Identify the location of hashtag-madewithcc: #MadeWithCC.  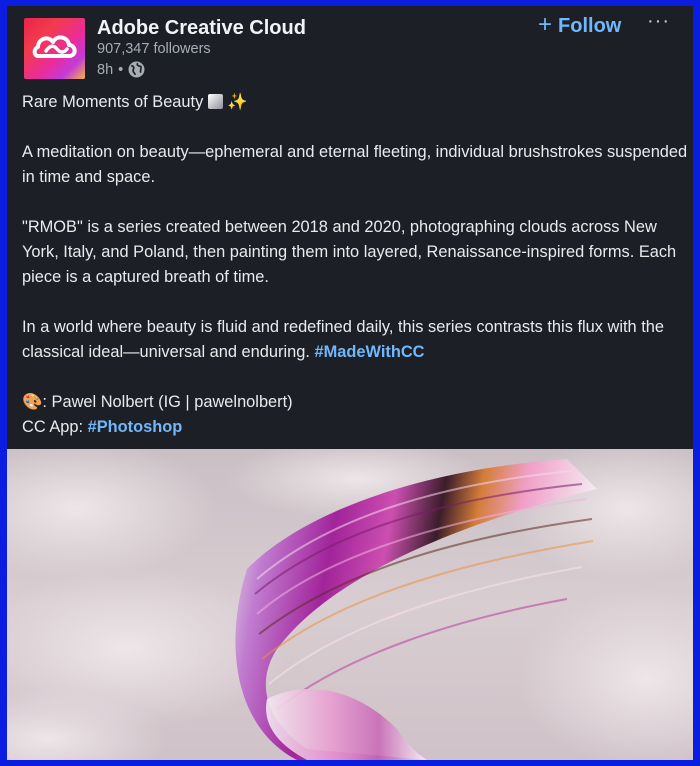
(369, 352).